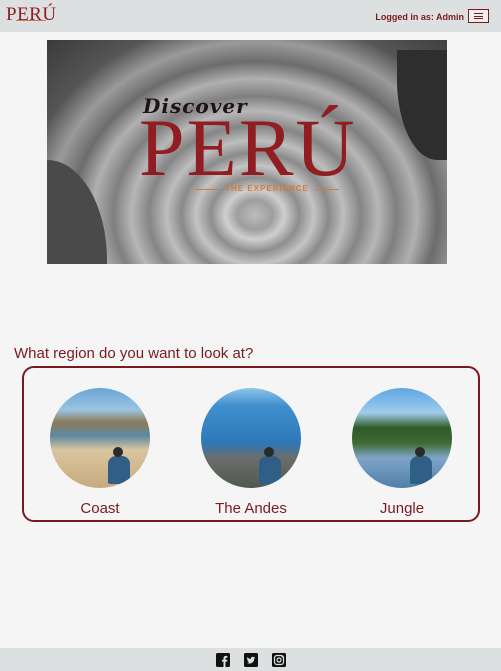 The image size is (501, 671). What do you see at coordinates (134, 353) in the screenshot?
I see `region-question: What region do you want to look at?` at bounding box center [134, 353].